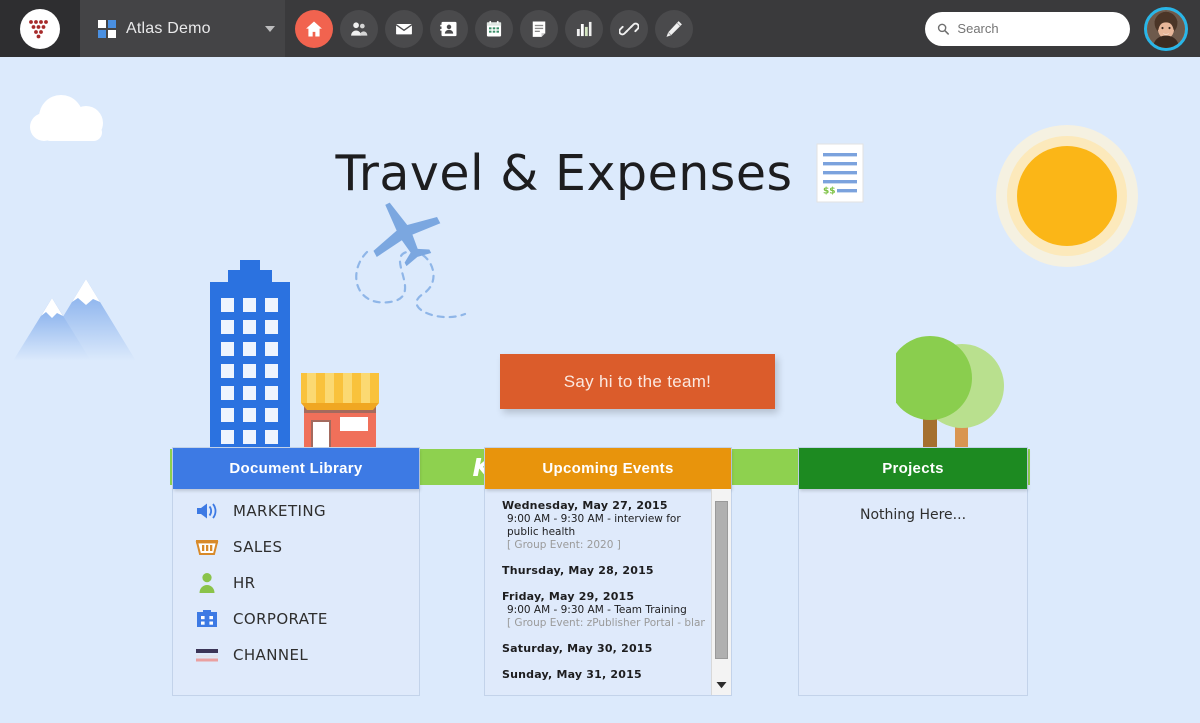 Image resolution: width=1200 pixels, height=723 pixels. Describe the element at coordinates (564, 545) in the screenshot. I see `event-meta: [ Group Event: 2020 ]` at that location.